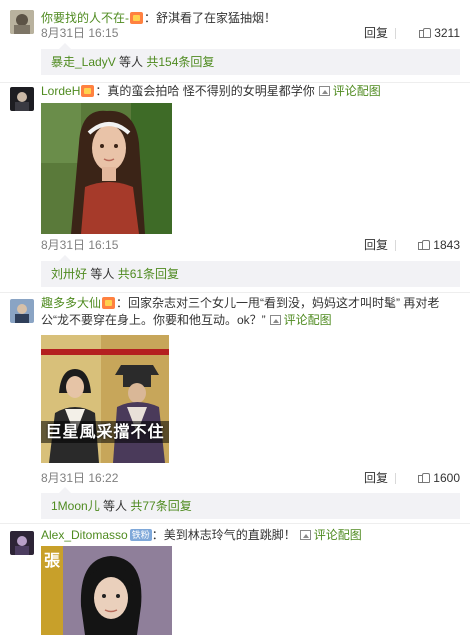 Image resolution: width=470 pixels, height=635 pixels. I want to click on comment-meta: 8月31日 16:15 回复 1843, so click(250, 245).